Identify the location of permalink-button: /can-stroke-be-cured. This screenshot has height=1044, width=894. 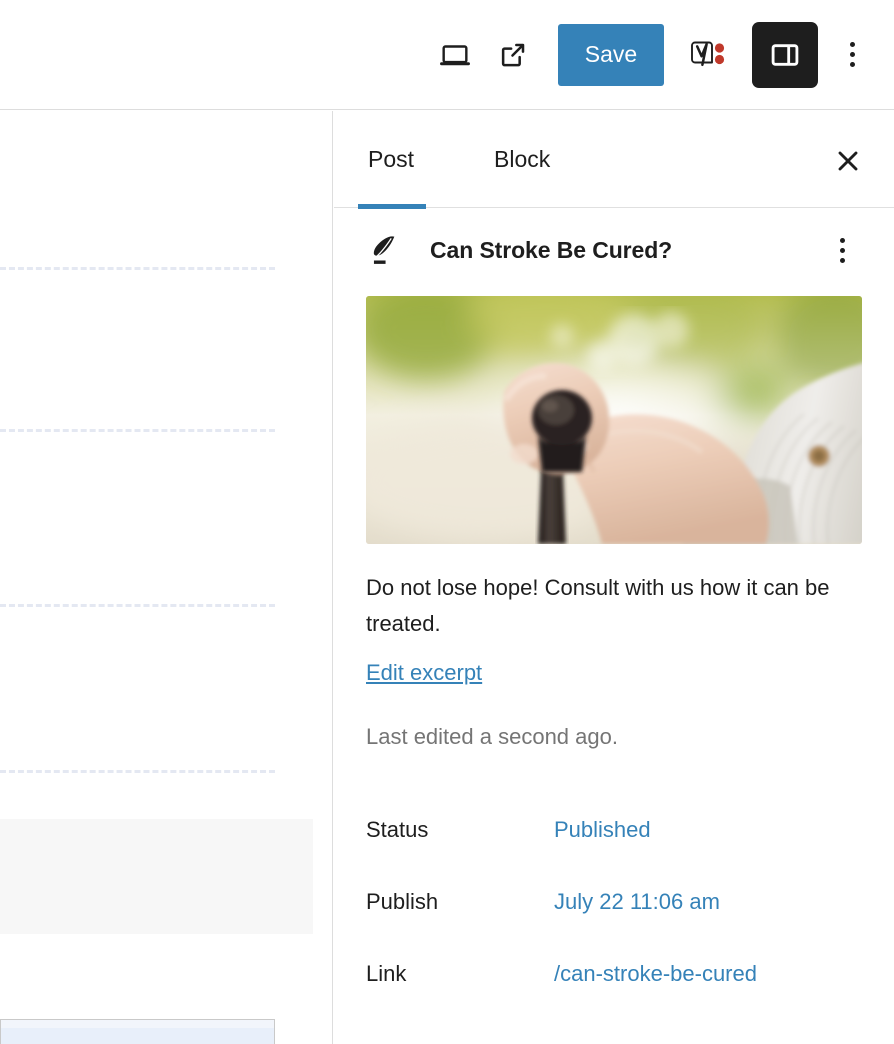
(655, 974).